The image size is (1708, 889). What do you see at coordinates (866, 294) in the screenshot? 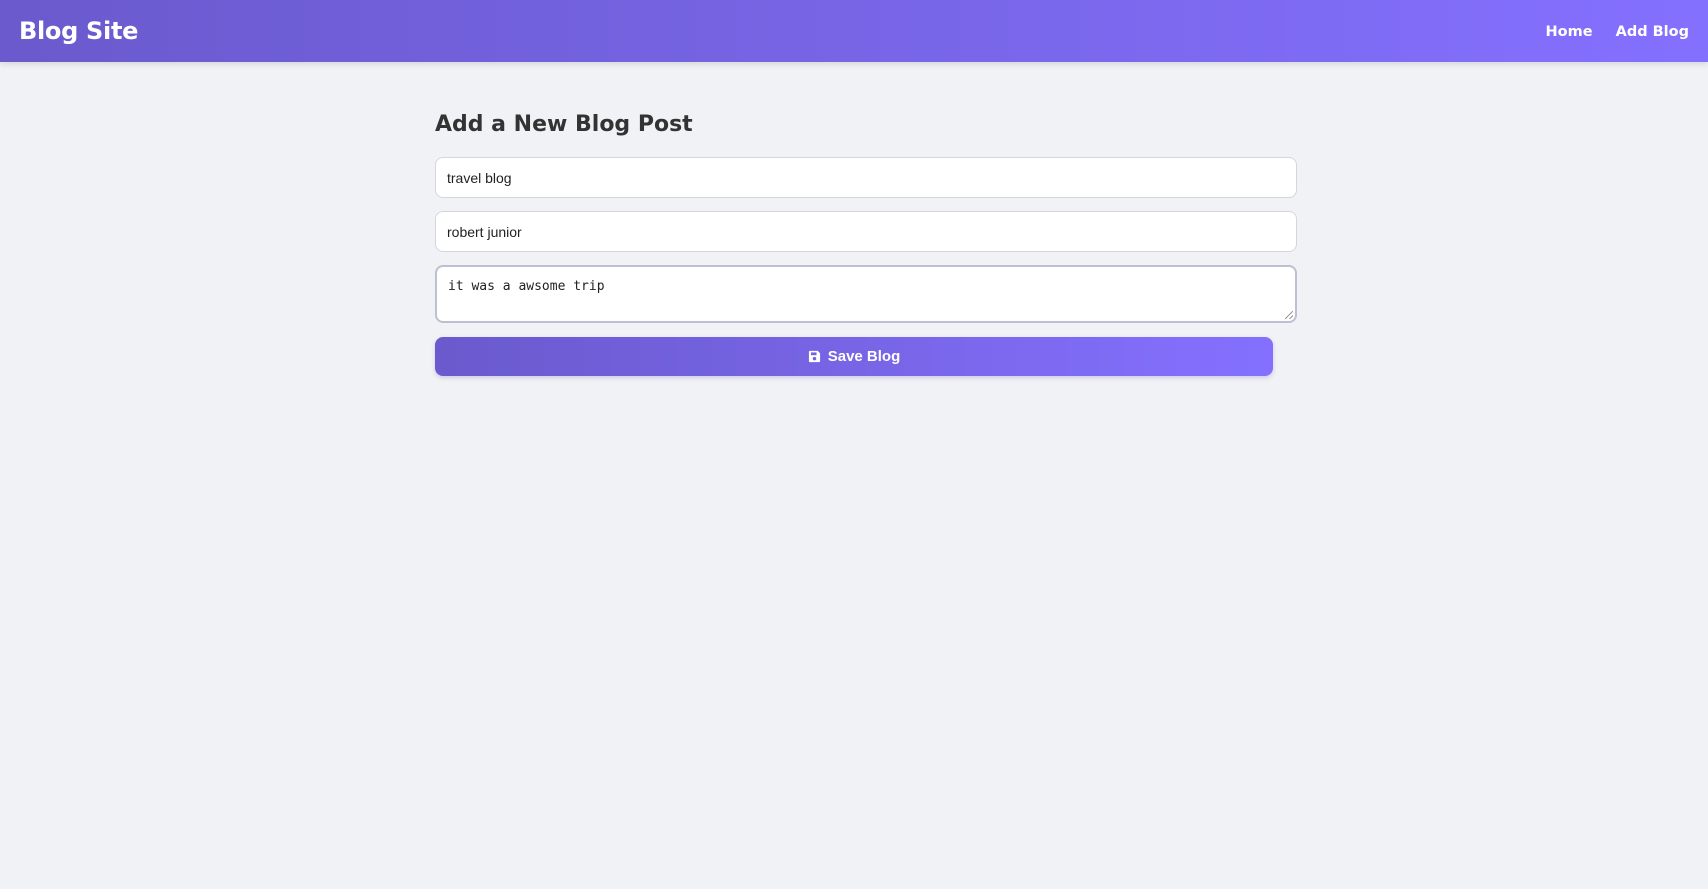
I see `blog-content-textarea: it was a awsome trip` at bounding box center [866, 294].